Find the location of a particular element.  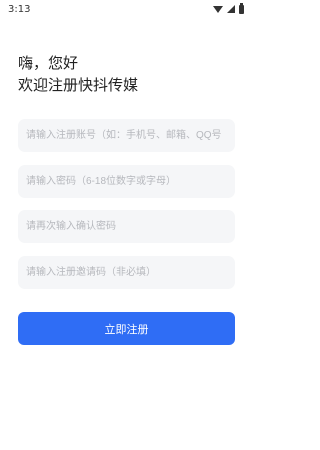

greeting-line-1: 嗨，您好 is located at coordinates (48, 63).